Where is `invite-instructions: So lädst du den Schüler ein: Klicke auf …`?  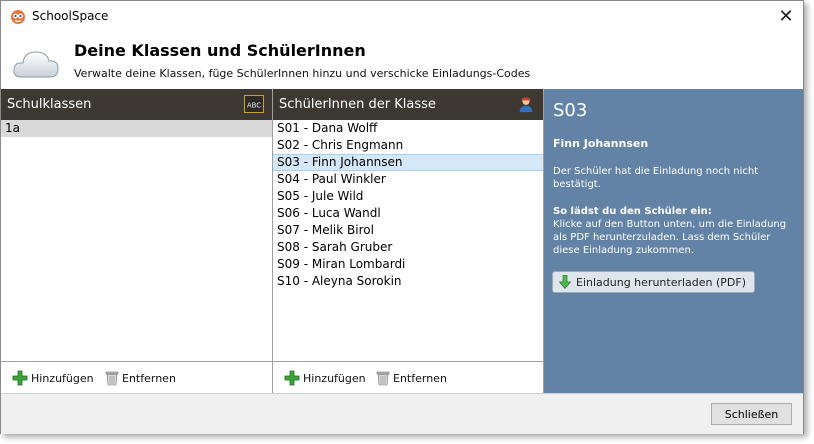
invite-instructions: So lädst du den Schüler ein: Klicke auf … is located at coordinates (675, 231).